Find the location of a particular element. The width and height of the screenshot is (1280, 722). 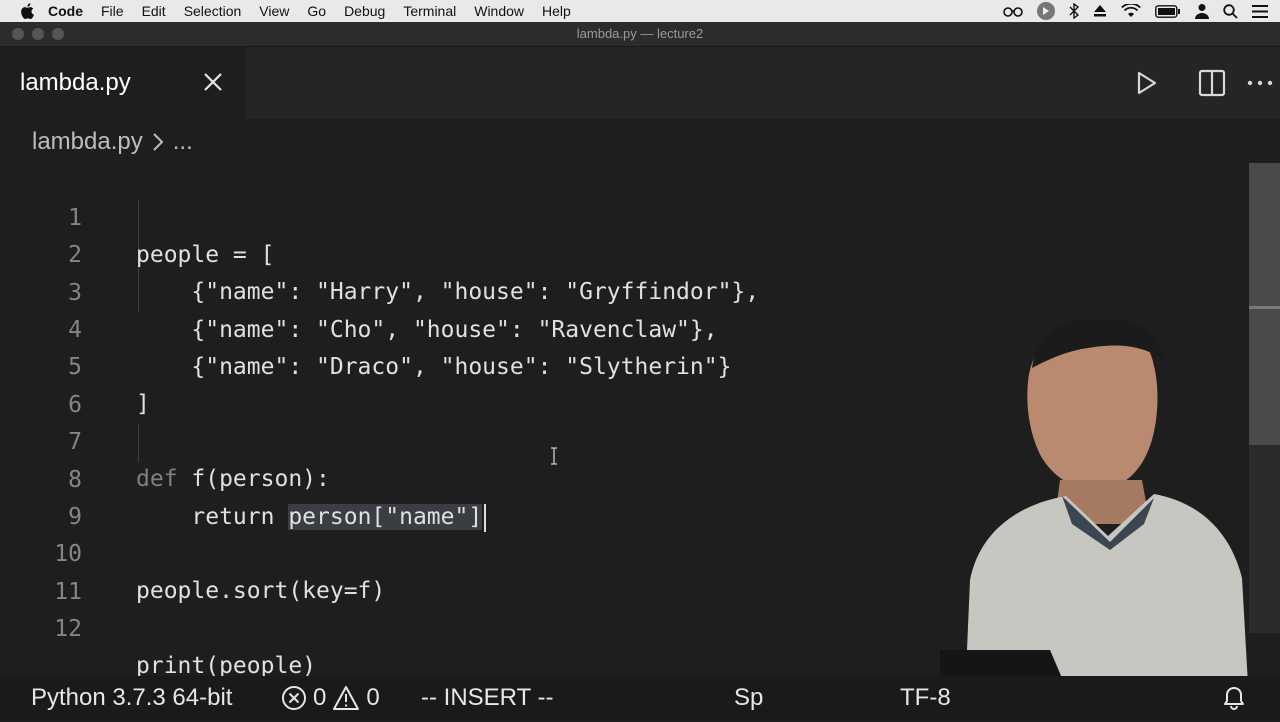

split-editor-icon is located at coordinates (1212, 83).